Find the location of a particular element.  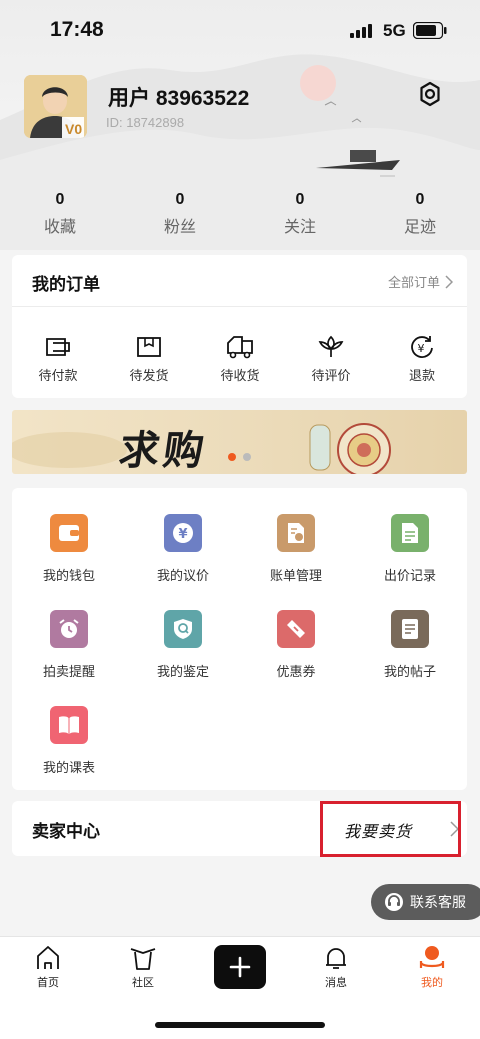

promo-banner: 求购 is located at coordinates (239, 442).